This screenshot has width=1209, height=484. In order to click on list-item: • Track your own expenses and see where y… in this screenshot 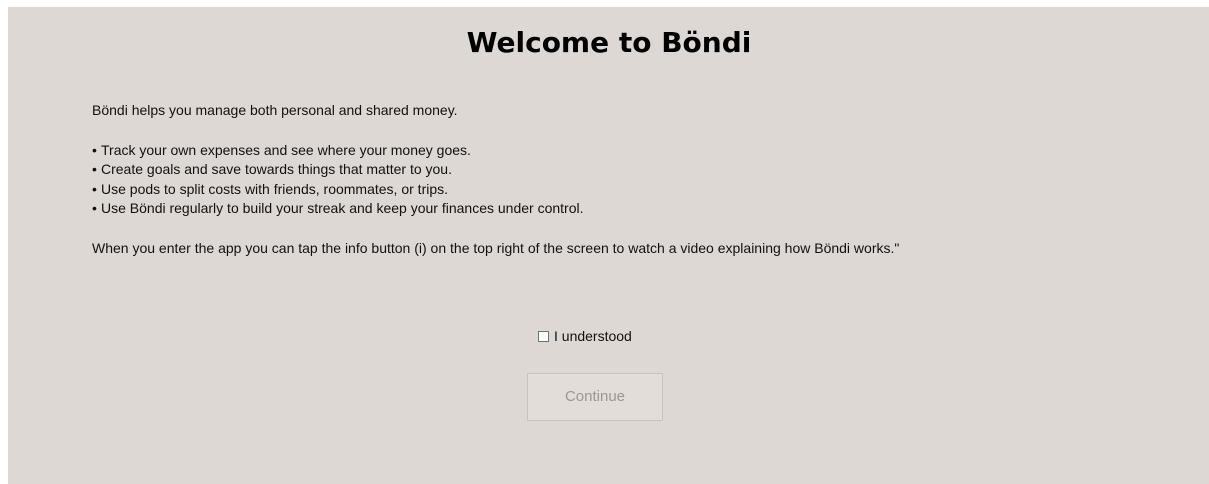, I will do `click(495, 151)`.